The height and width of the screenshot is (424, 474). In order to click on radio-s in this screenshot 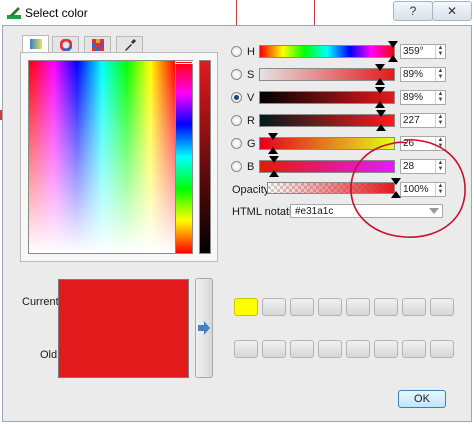, I will do `click(236, 74)`.